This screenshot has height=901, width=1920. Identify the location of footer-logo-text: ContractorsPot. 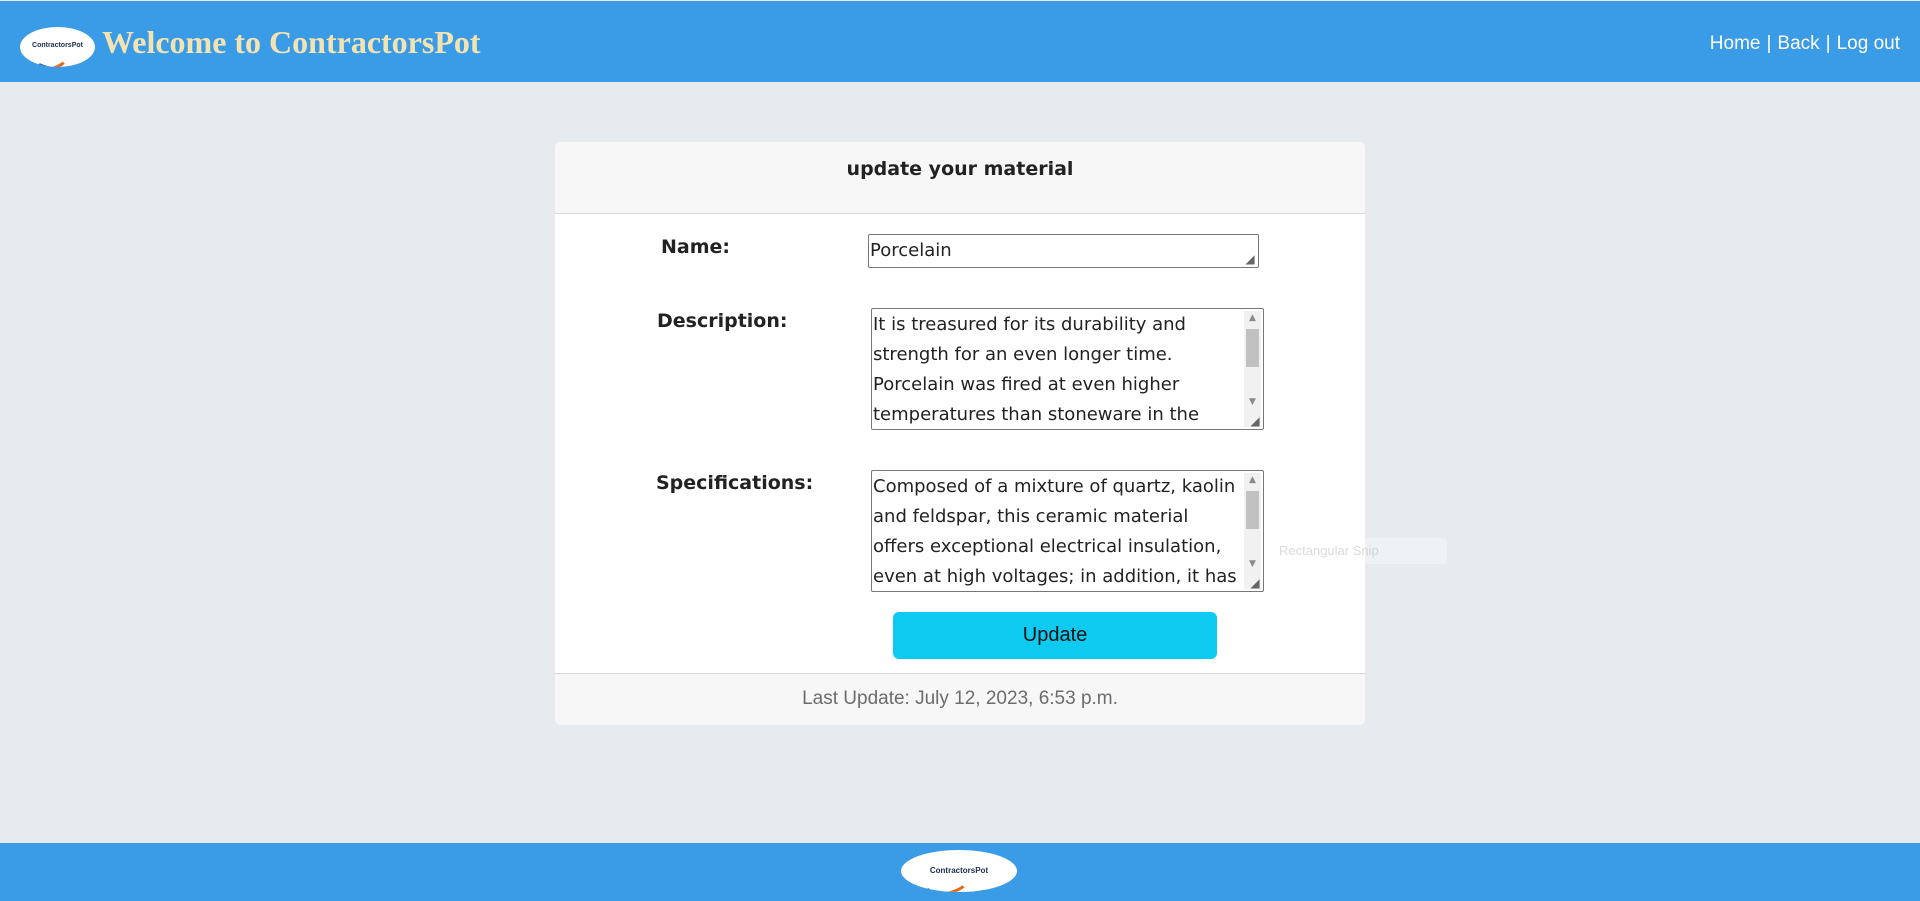
(959, 870).